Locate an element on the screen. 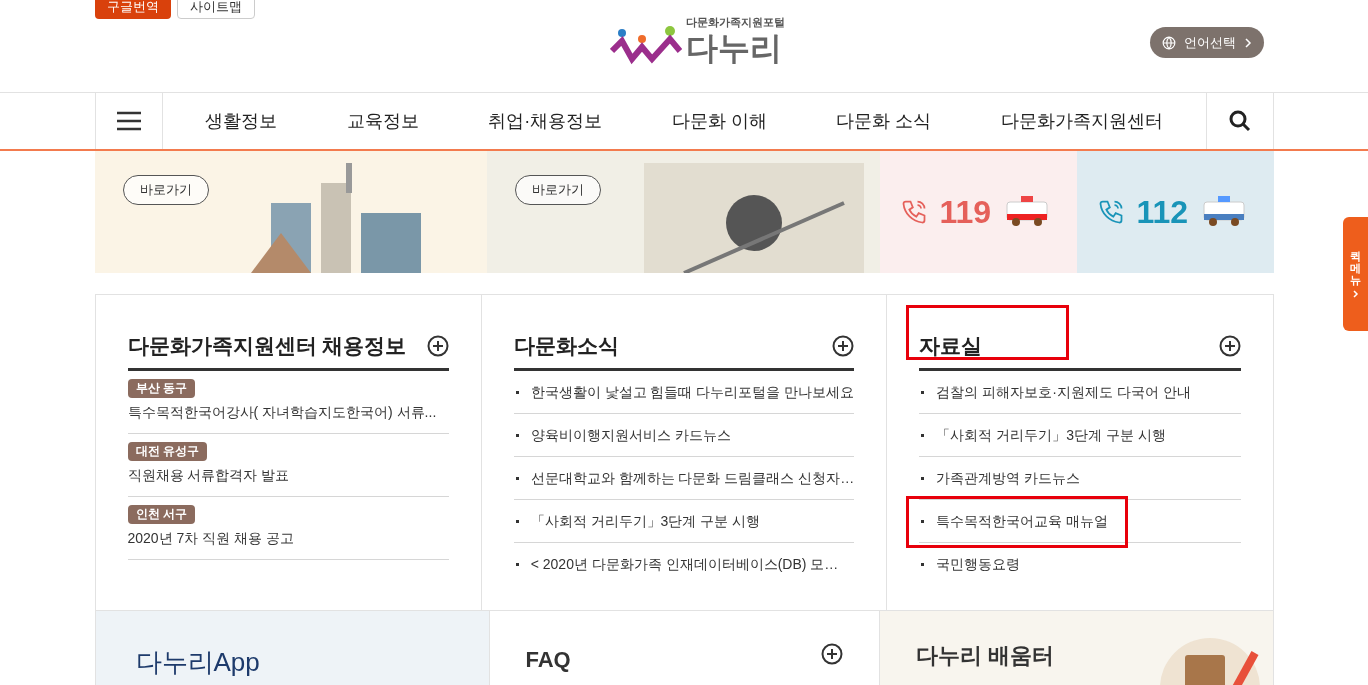  panel-title: 다문화가족지원센터 채용정보 is located at coordinates (267, 345).